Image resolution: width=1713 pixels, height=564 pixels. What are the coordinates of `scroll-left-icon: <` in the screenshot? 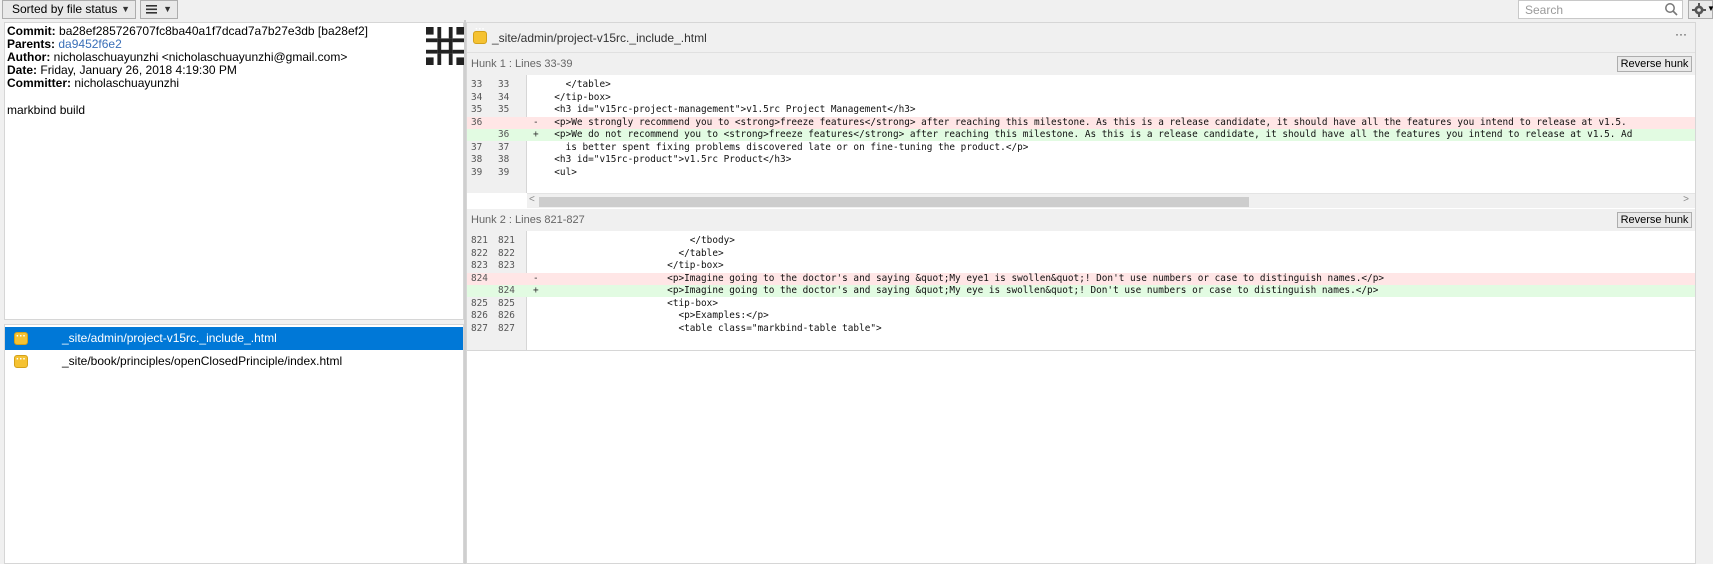 It's located at (532, 199).